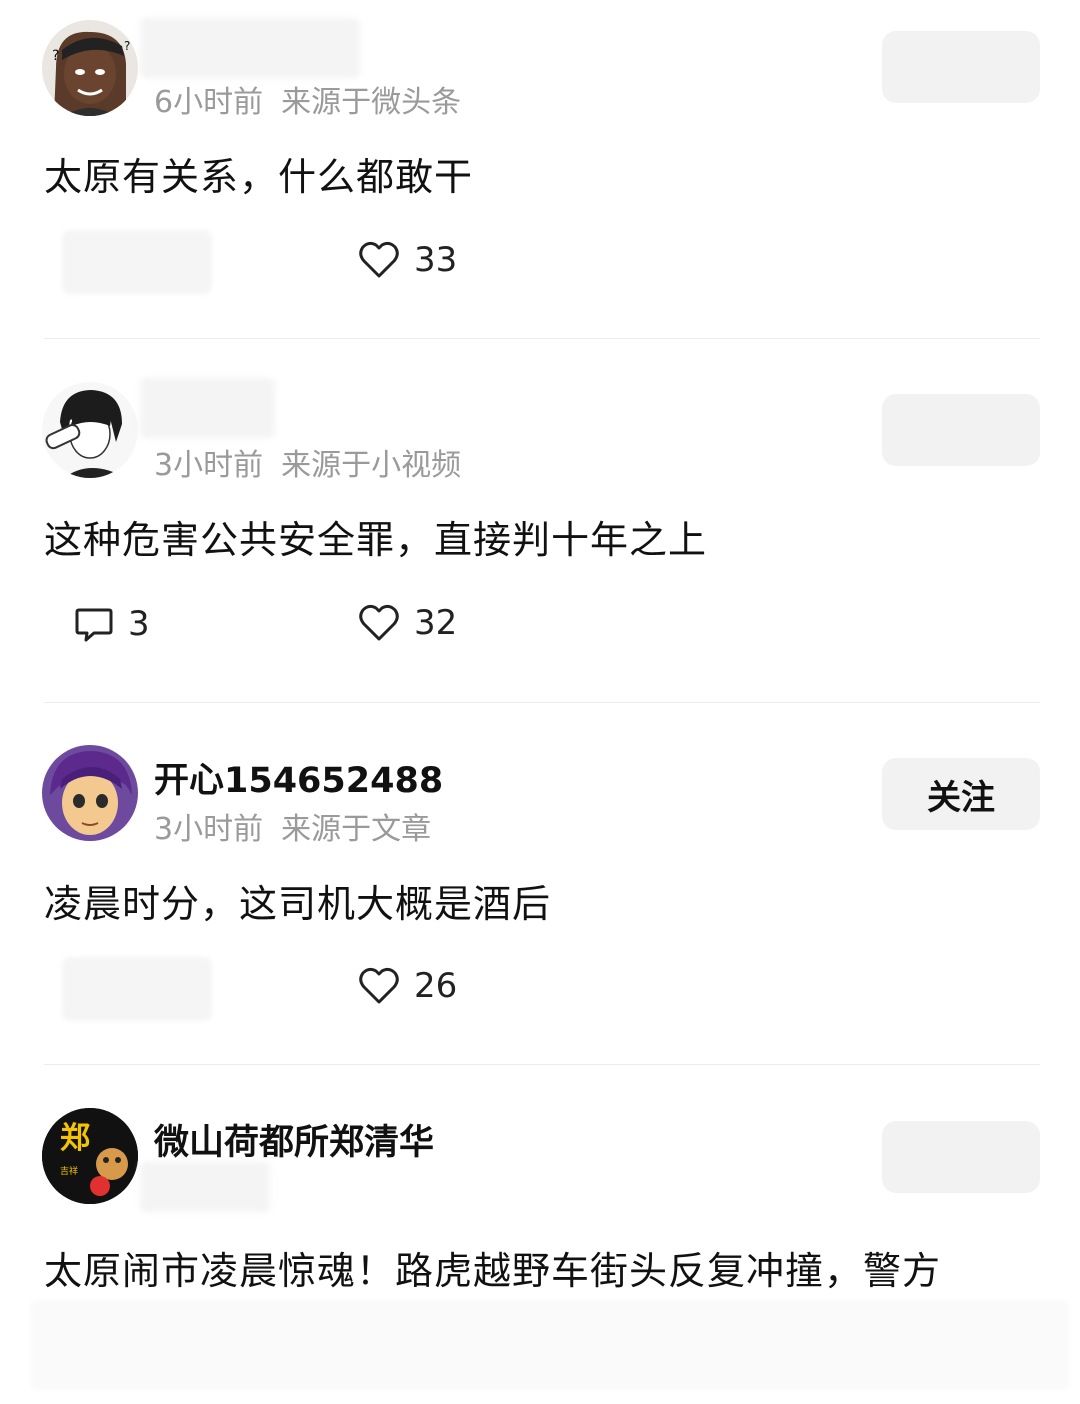 Image resolution: width=1080 pixels, height=1404 pixels. I want to click on comment-meta: 3小时前 来源于文章, so click(292, 826).